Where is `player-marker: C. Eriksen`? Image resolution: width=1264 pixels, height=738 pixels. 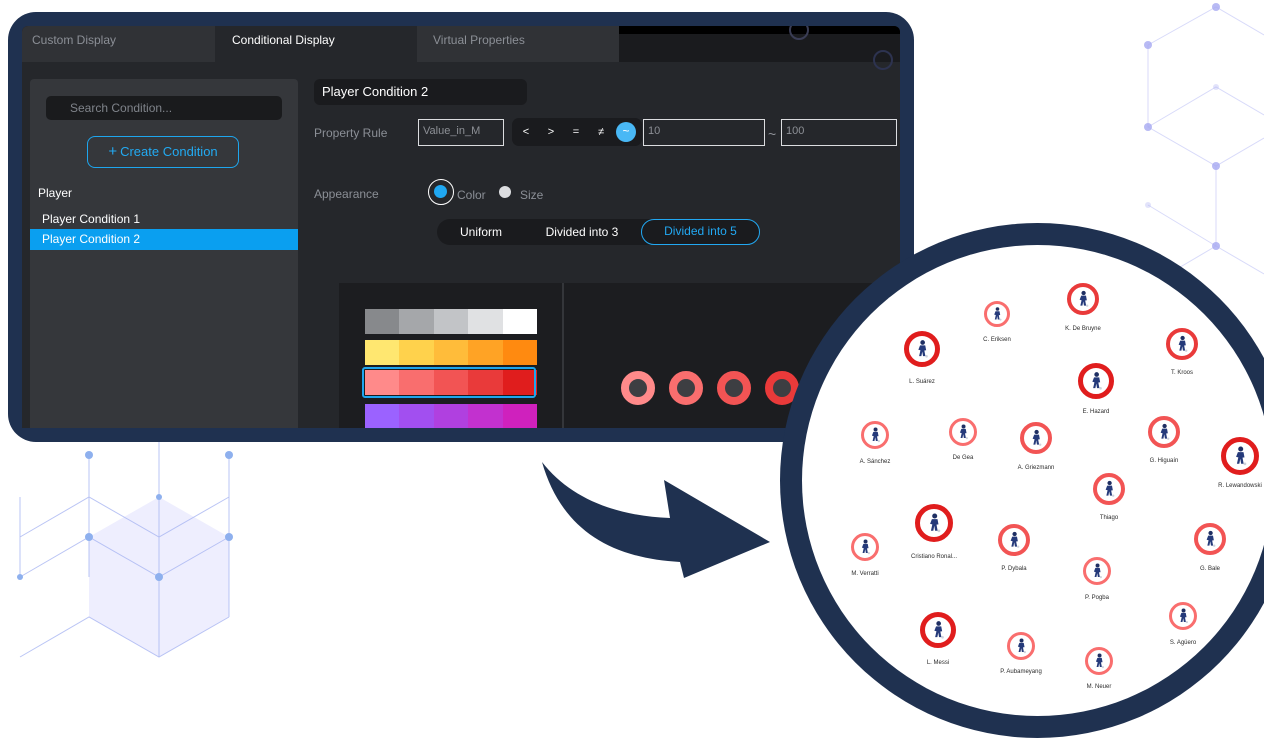 player-marker: C. Eriksen is located at coordinates (997, 322).